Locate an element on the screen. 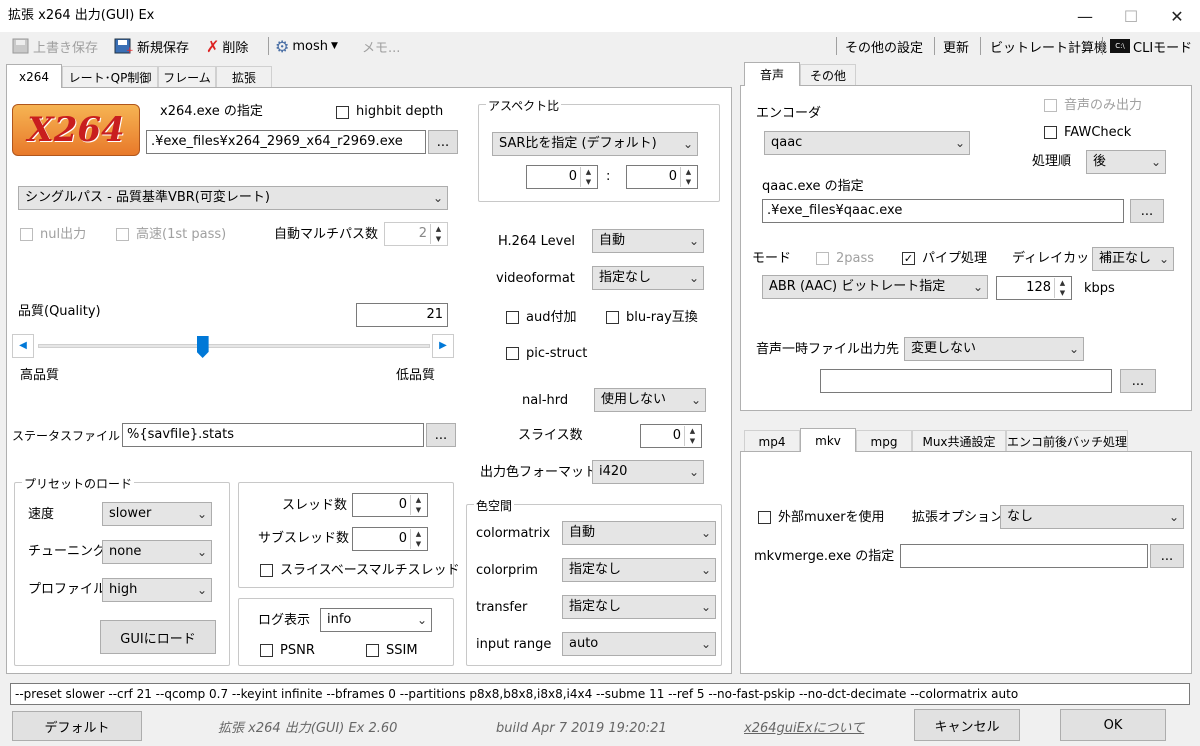  tab-audio: 音声 is located at coordinates (772, 74).